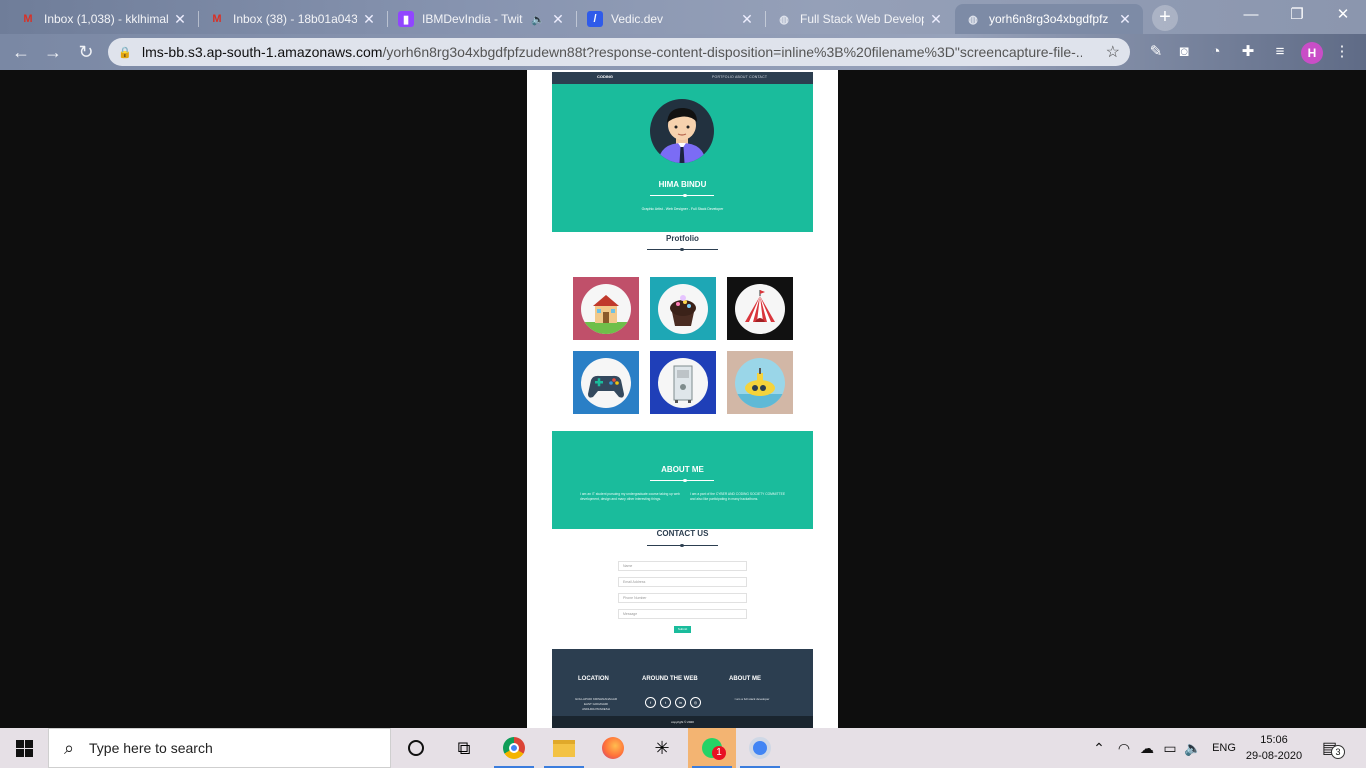 The image size is (1366, 768). Describe the element at coordinates (760, 382) in the screenshot. I see `portfolio-tile-submarine` at that location.